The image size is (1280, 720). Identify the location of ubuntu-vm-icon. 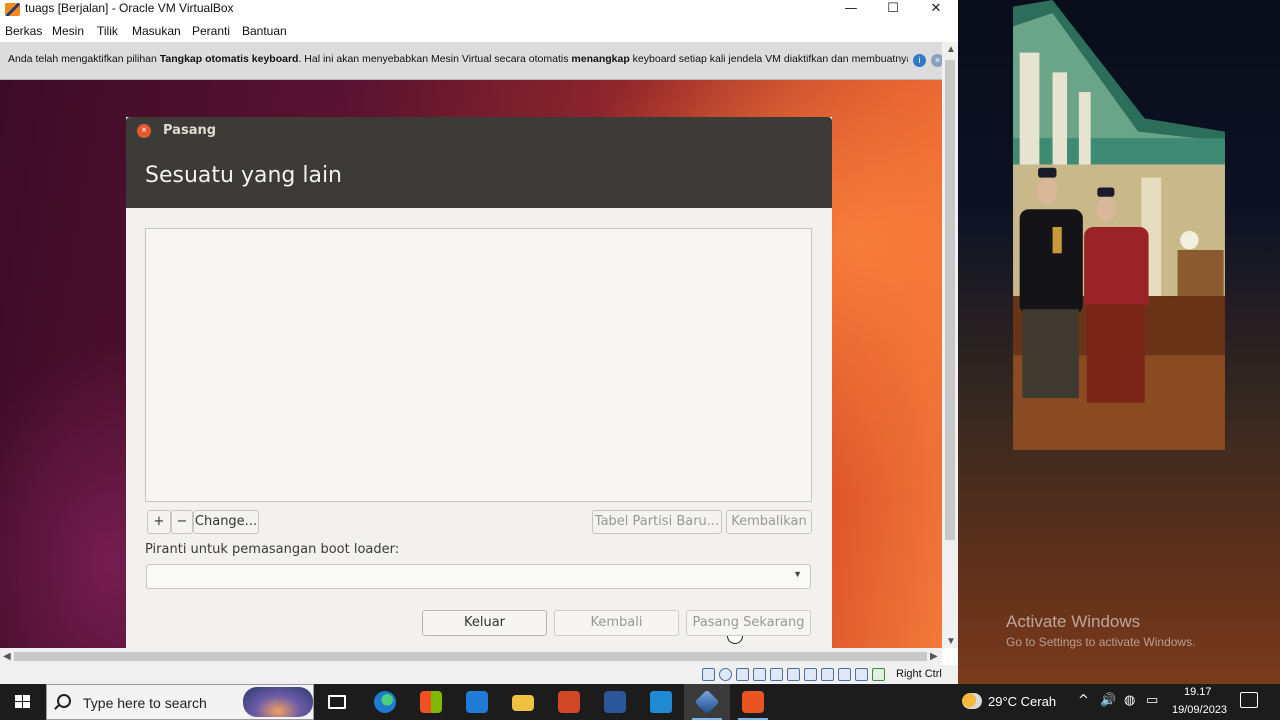
(753, 702).